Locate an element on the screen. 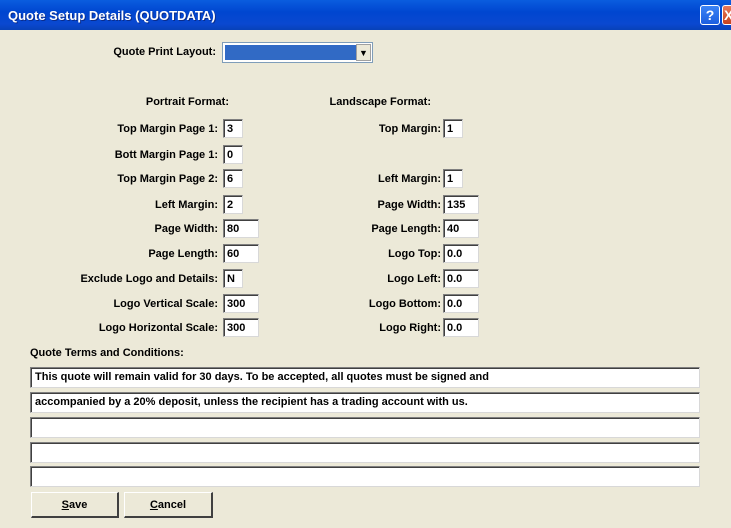  print-layout-selected-value is located at coordinates (290, 52).